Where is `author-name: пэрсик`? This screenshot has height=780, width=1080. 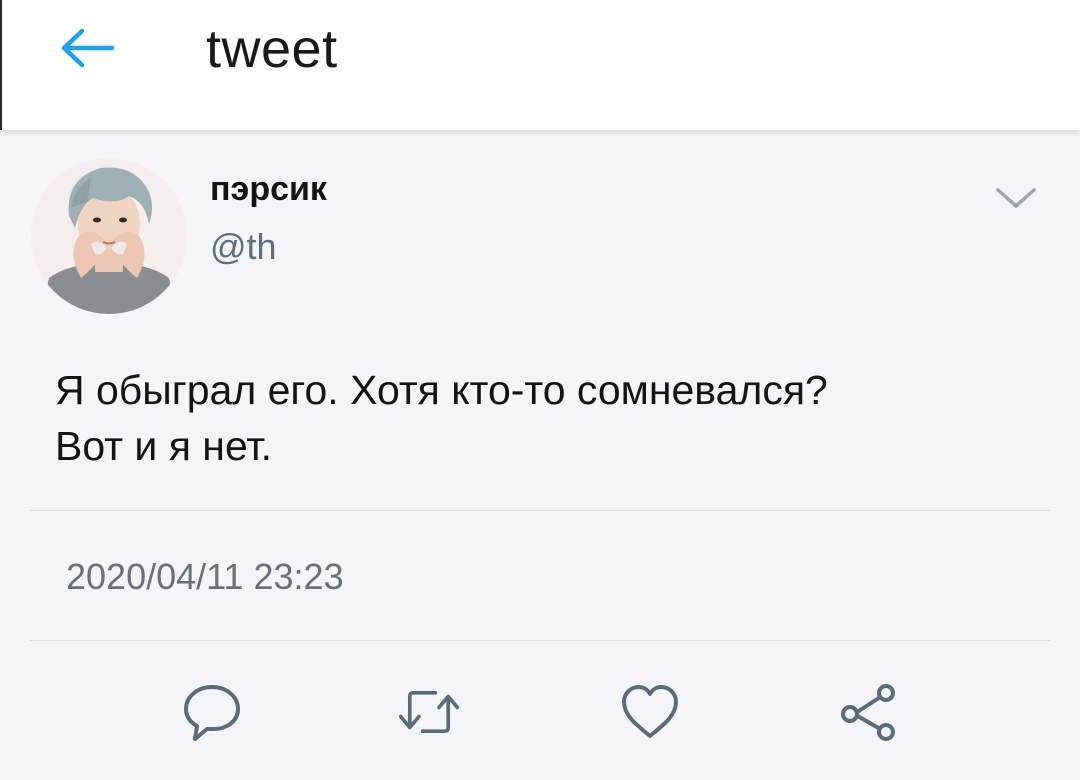 author-name: пэрсик is located at coordinates (268, 189).